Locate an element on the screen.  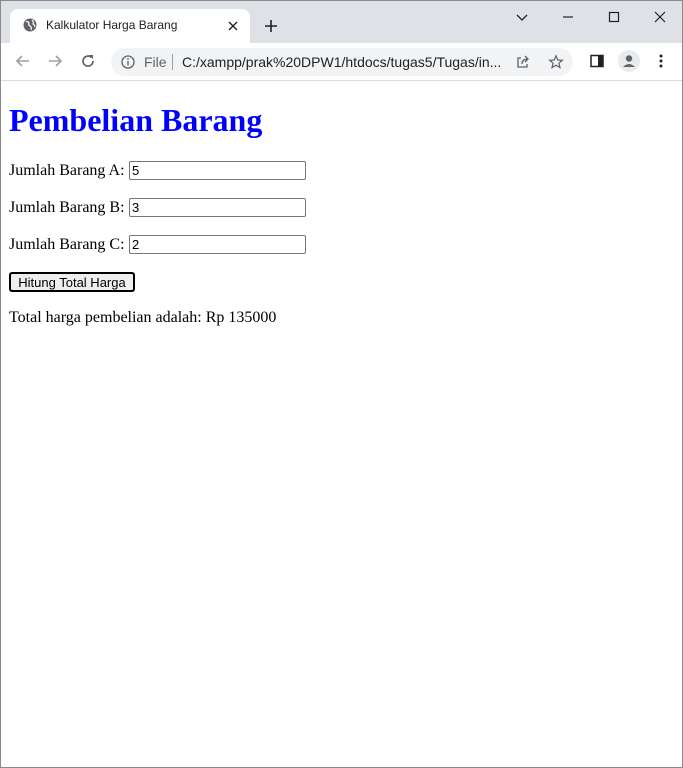
label-barang-a: Jumlah Barang A: is located at coordinates (67, 170).